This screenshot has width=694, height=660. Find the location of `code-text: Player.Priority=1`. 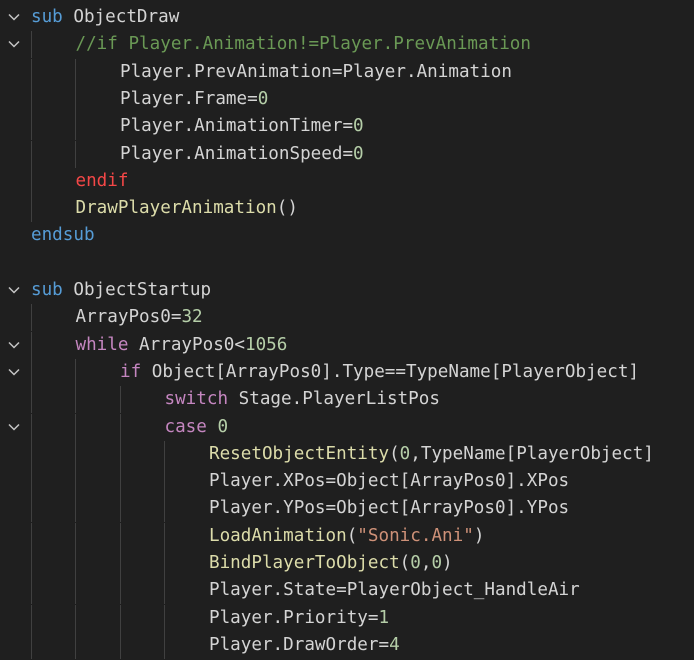

code-text: Player.Priority=1 is located at coordinates (299, 618).